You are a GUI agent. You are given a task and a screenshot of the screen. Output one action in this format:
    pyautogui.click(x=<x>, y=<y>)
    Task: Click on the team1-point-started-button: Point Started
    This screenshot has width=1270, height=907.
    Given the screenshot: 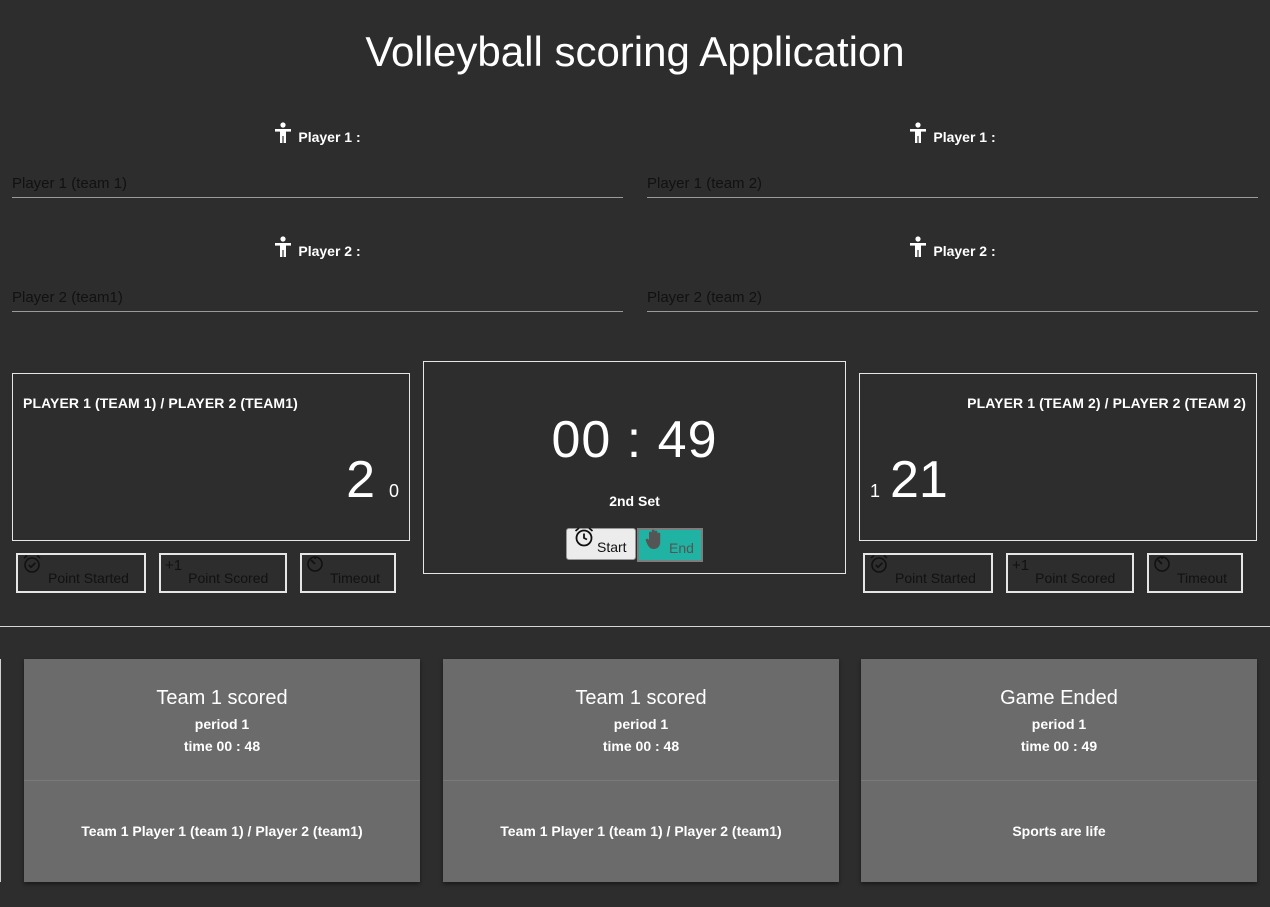 What is the action you would take?
    pyautogui.click(x=81, y=573)
    